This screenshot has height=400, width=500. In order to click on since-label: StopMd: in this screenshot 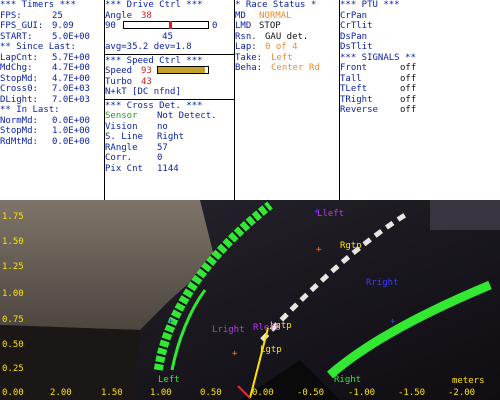, I will do `click(19, 78)`.